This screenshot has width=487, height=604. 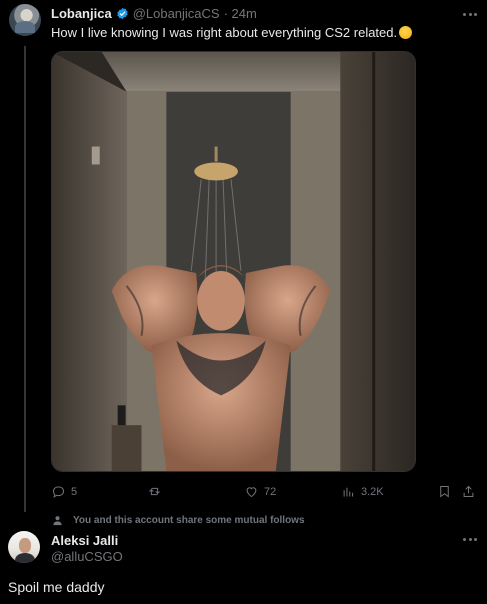 I want to click on views-chart-icon, so click(x=348, y=492).